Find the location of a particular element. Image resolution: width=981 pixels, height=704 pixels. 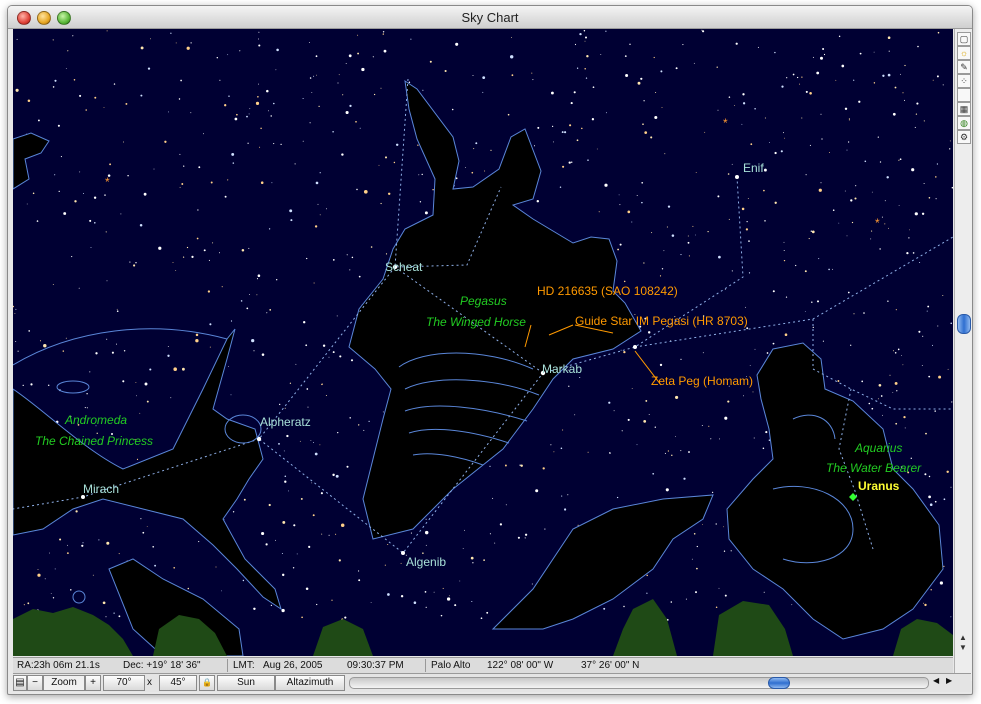

fov-height-field: 45° is located at coordinates (178, 683).